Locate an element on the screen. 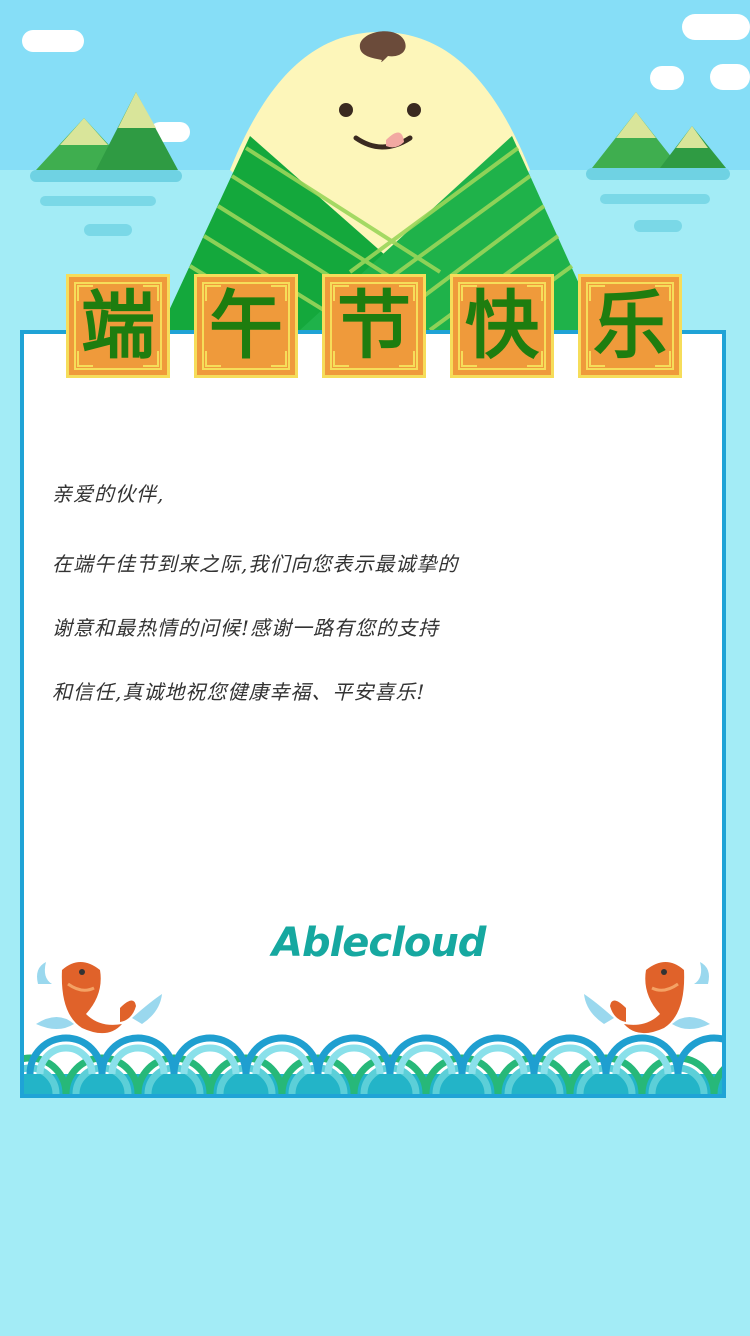 The image size is (750, 1336). letter-greeting: 亲爱的伙伴, is located at coordinates (108, 494).